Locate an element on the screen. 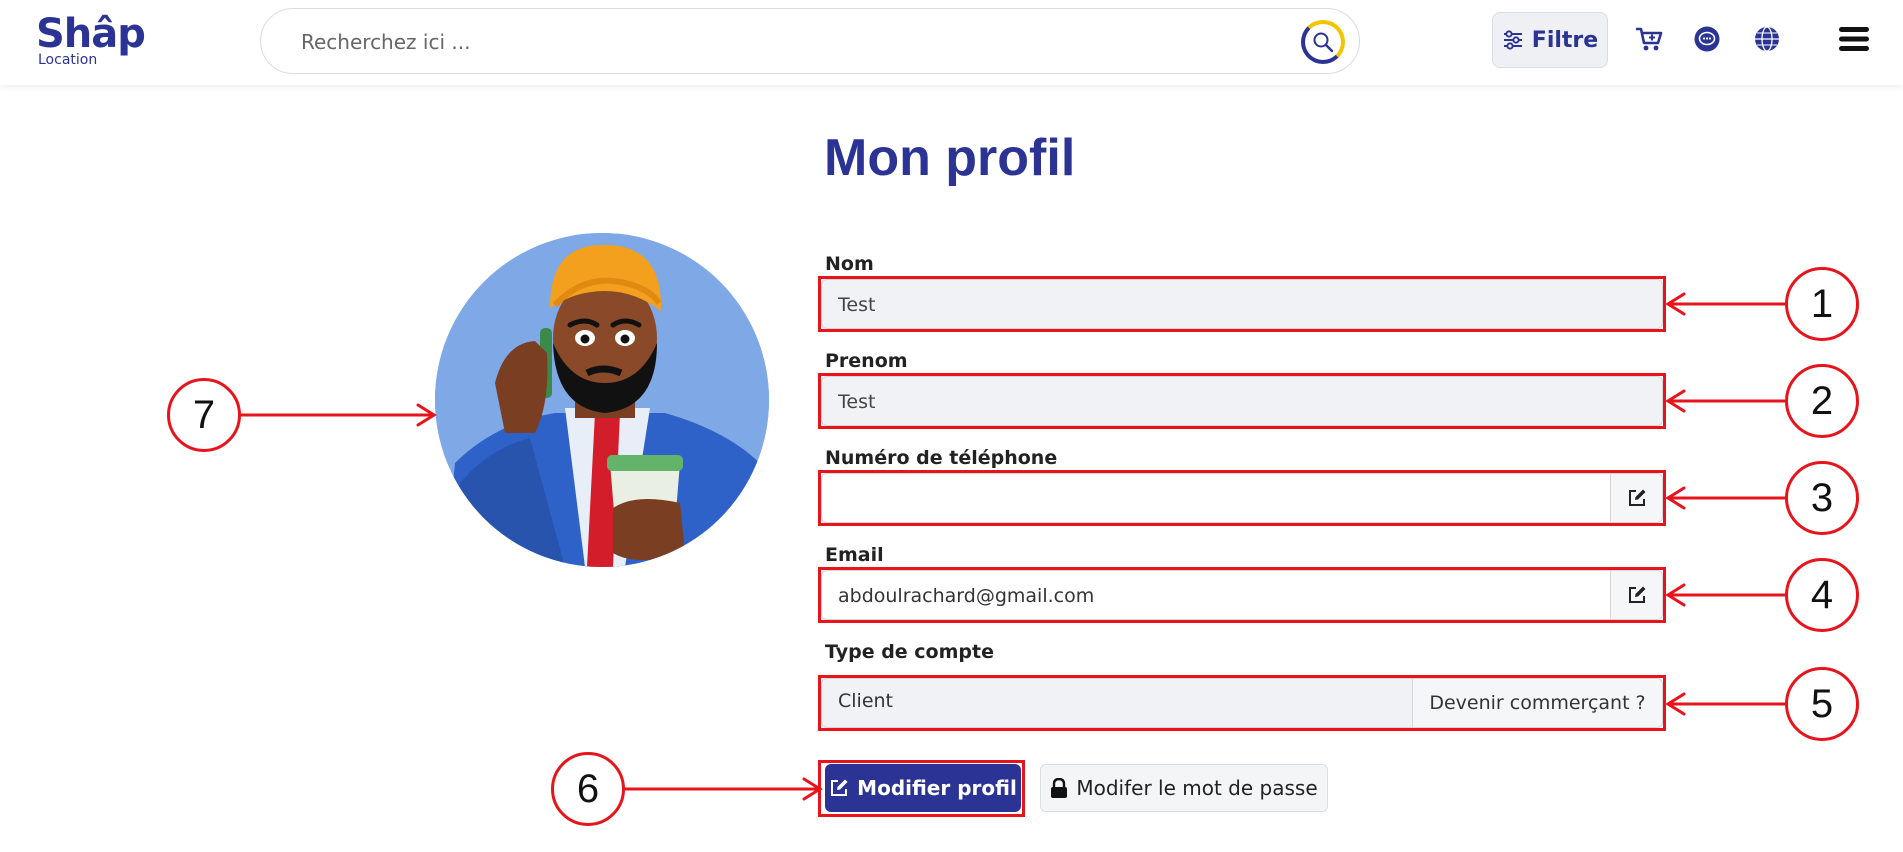  annotation-badge-2: 2 is located at coordinates (1822, 401).